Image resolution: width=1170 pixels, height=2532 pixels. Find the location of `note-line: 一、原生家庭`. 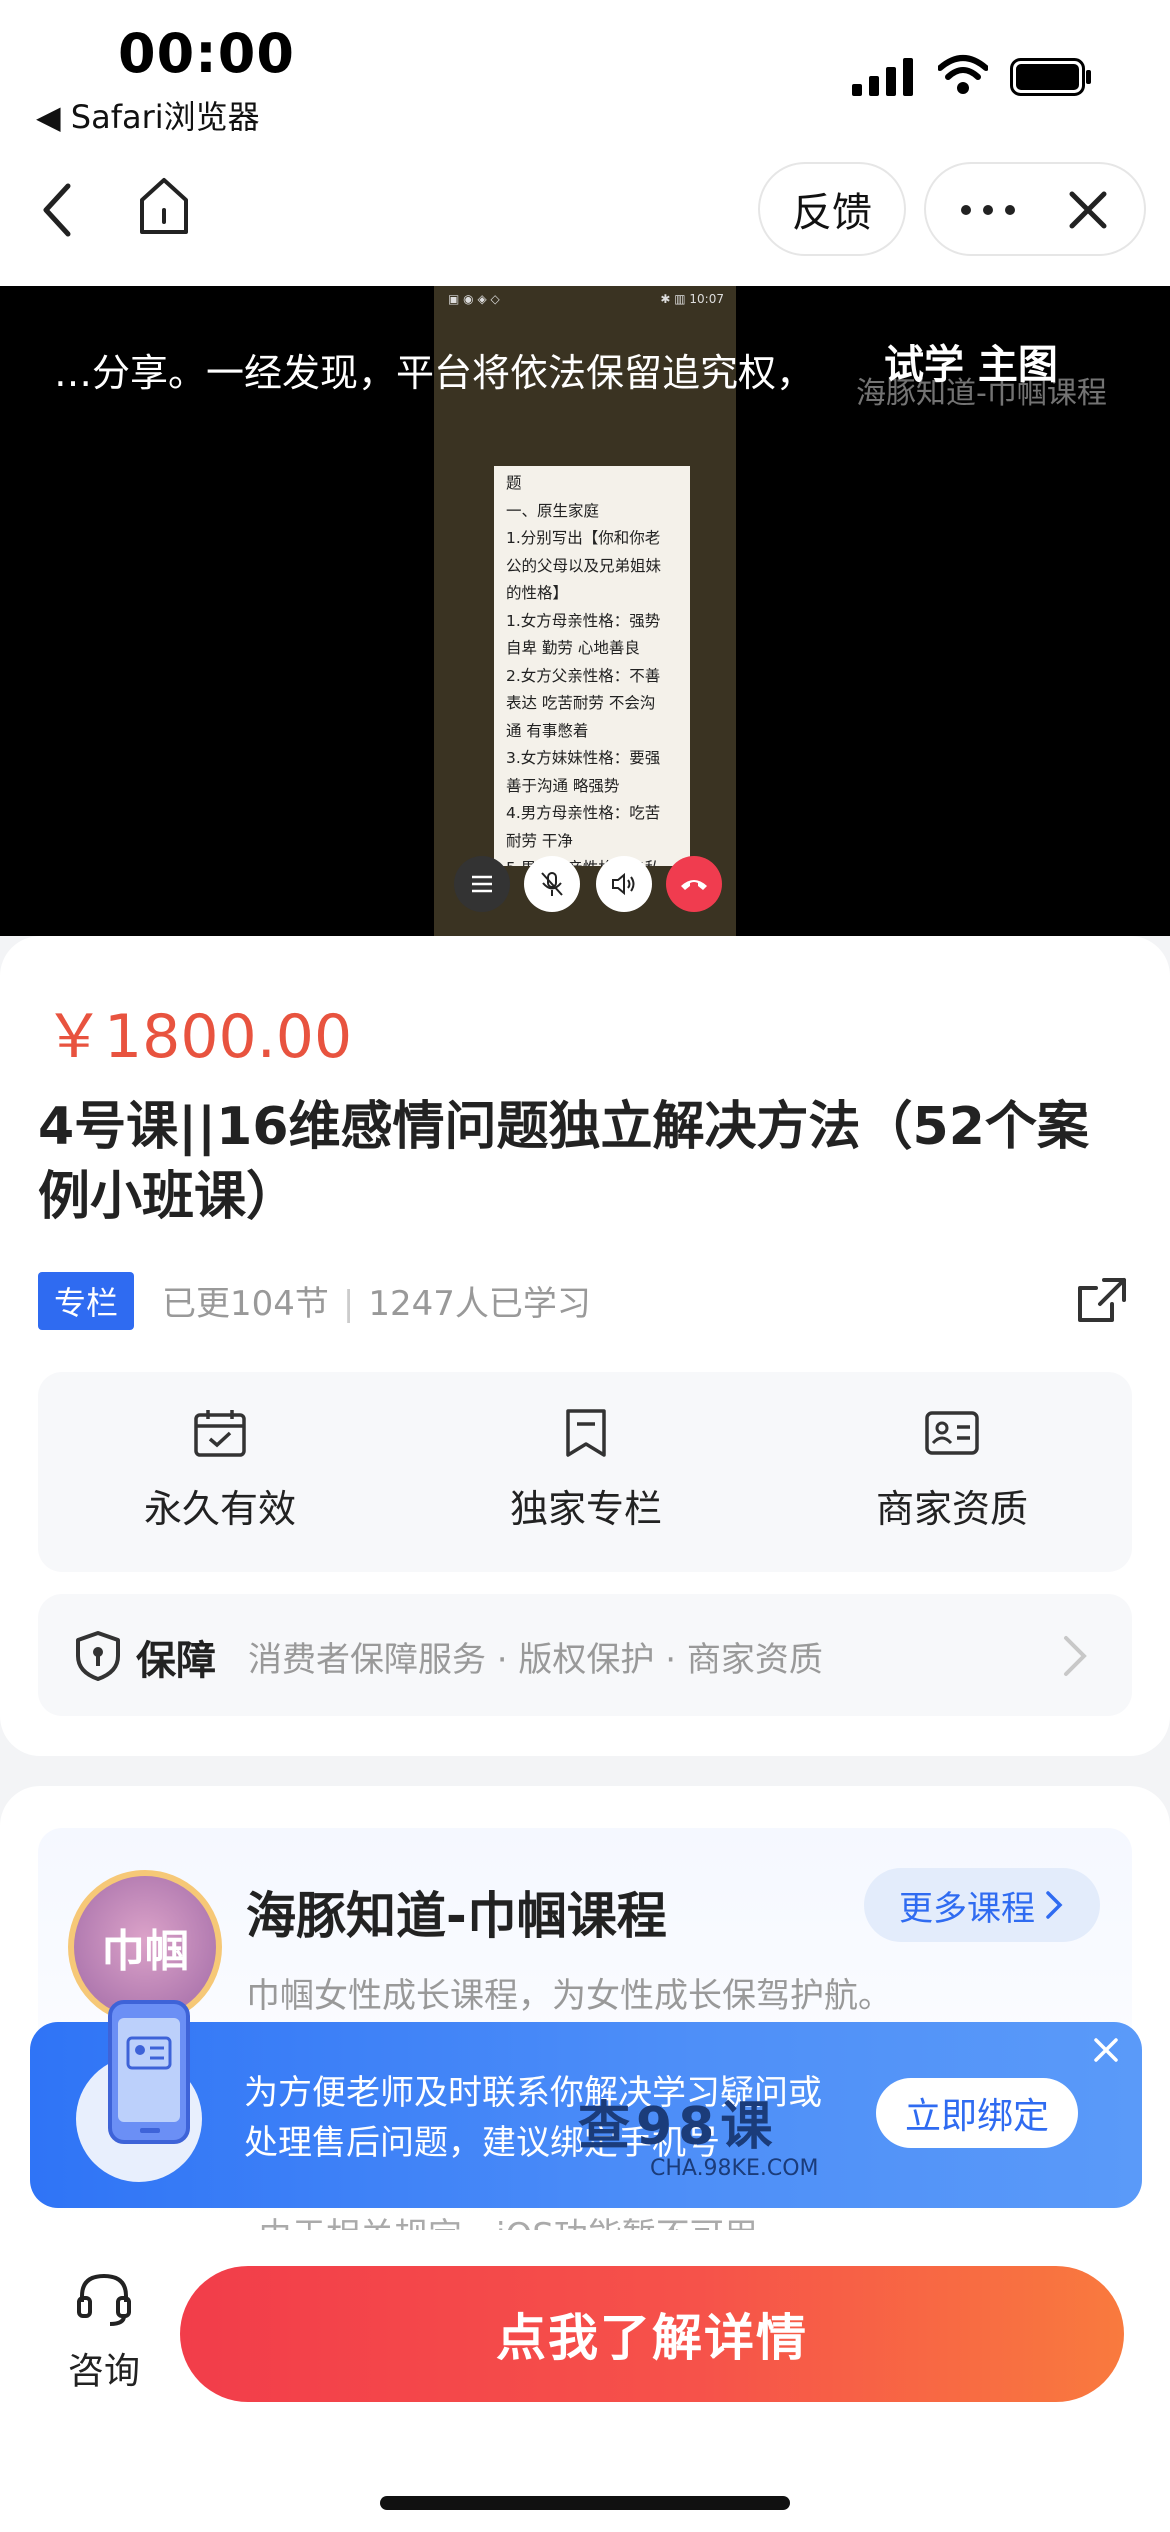

note-line: 一、原生家庭 is located at coordinates (553, 510).